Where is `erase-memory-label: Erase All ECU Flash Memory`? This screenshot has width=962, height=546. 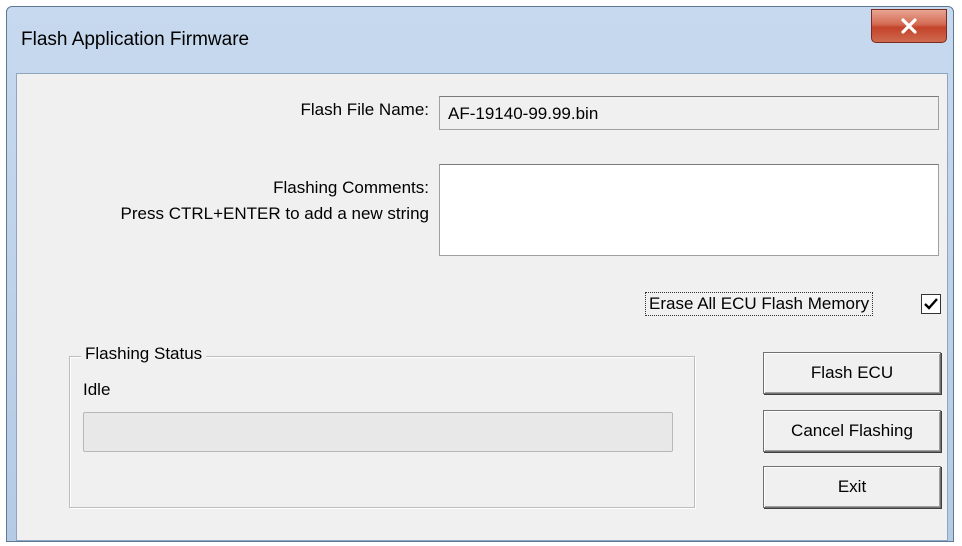
erase-memory-label: Erase All ECU Flash Memory is located at coordinates (759, 304).